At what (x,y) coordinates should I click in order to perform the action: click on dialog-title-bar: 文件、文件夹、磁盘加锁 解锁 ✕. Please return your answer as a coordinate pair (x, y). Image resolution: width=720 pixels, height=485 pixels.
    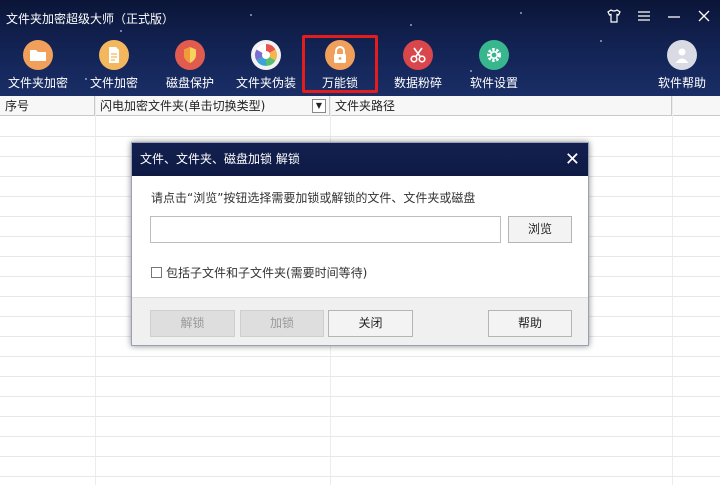
    Looking at the image, I should click on (360, 159).